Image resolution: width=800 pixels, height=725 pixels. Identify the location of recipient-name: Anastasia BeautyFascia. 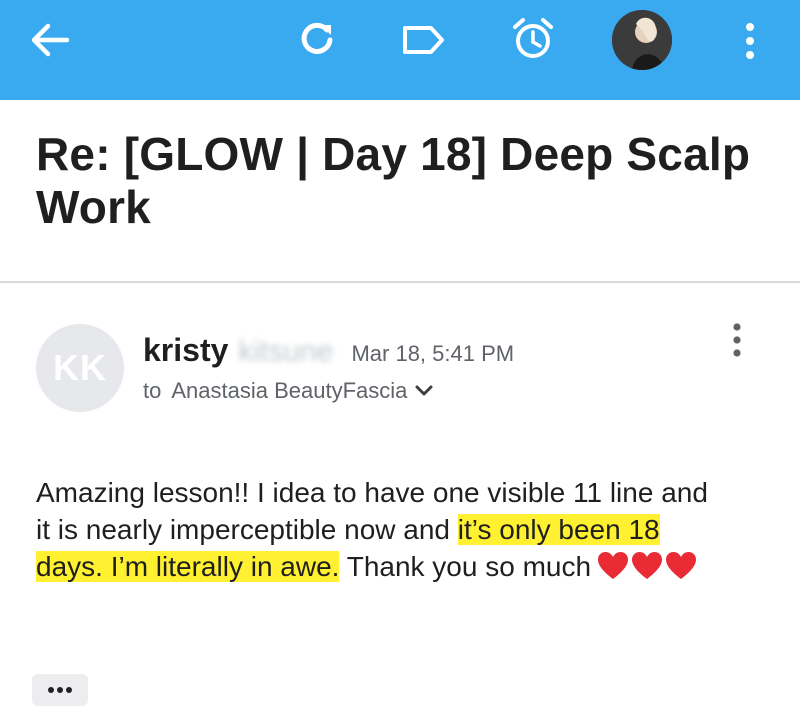
(289, 390).